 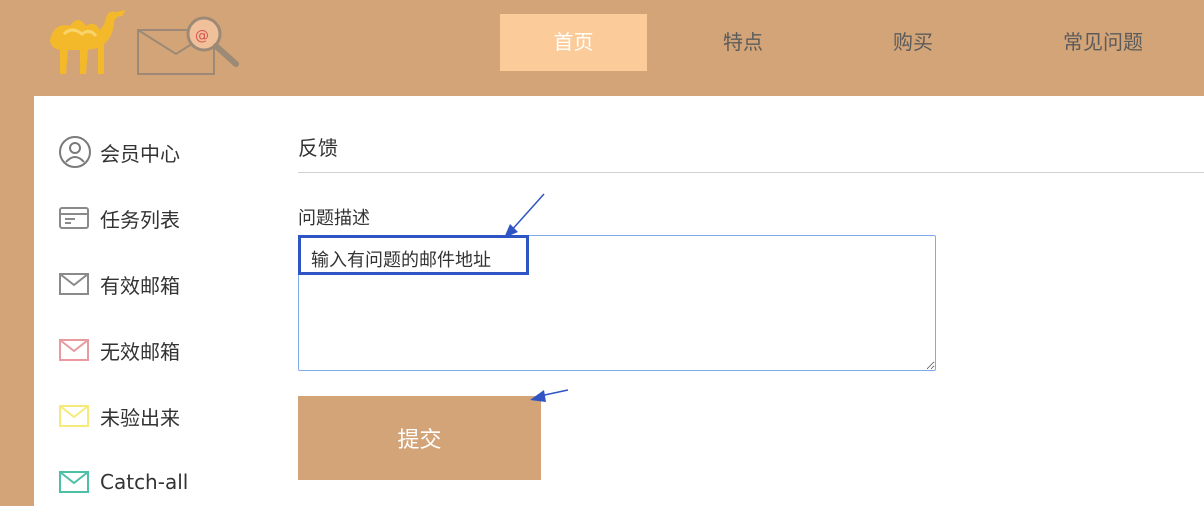 I want to click on user-icon, so click(x=76, y=152).